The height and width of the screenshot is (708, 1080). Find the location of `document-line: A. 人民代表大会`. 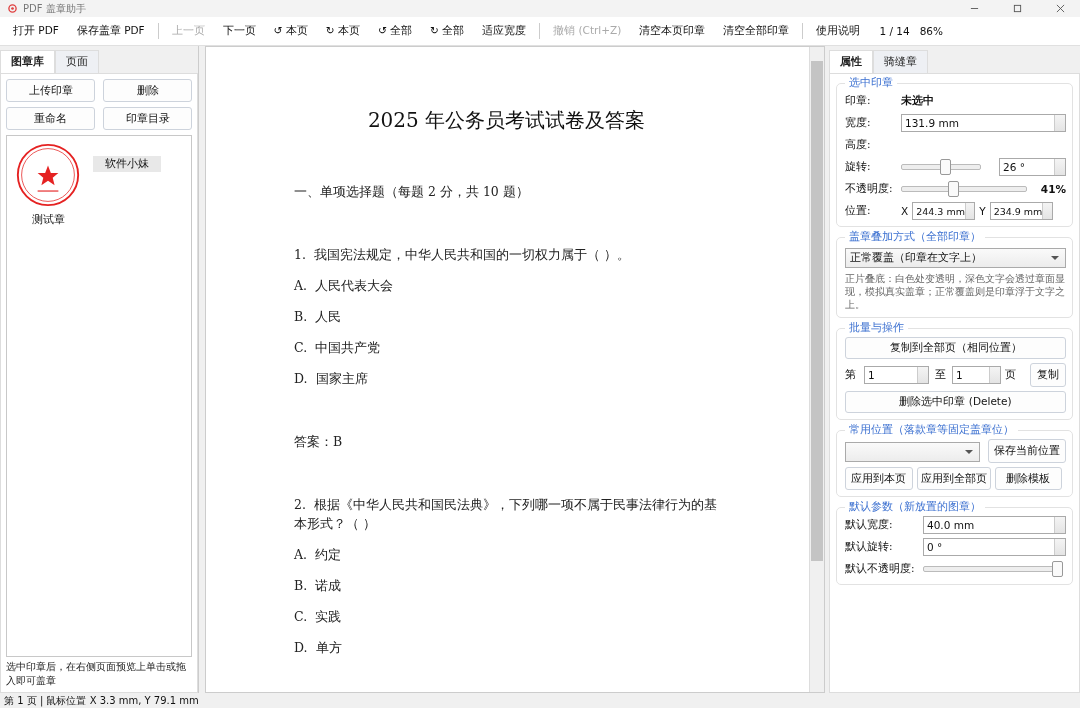

document-line: A. 人民代表大会 is located at coordinates (344, 286).